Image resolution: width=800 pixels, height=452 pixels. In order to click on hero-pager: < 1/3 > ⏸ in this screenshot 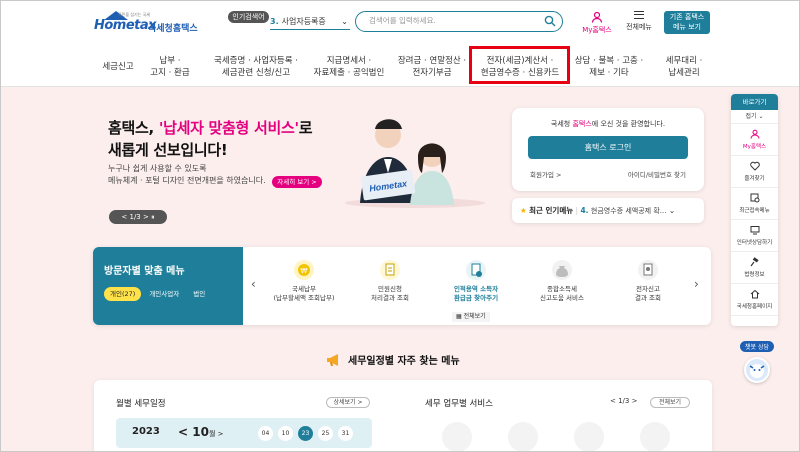, I will do `click(138, 217)`.